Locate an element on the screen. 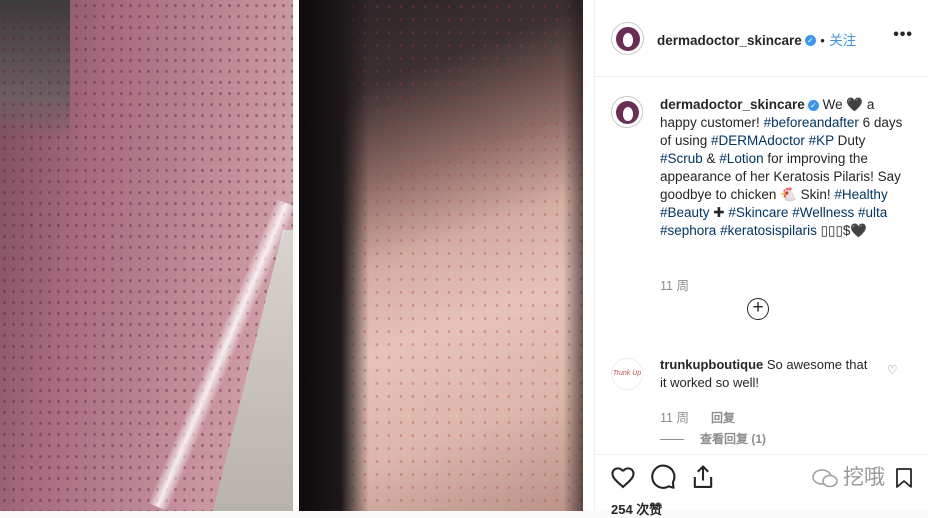  reply-button: 回复 is located at coordinates (723, 417).